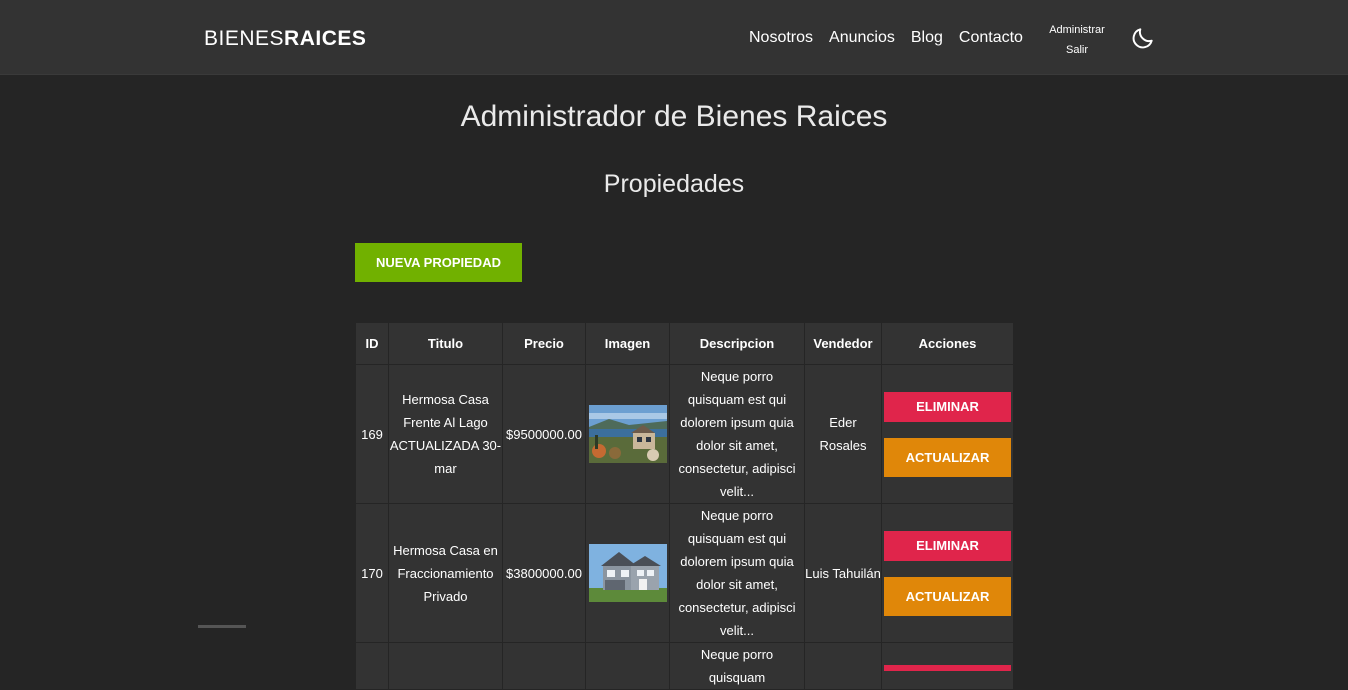 This screenshot has width=1348, height=690. I want to click on row-title: Hermosa Casa en Fraccionamiento Privado, so click(445, 573).